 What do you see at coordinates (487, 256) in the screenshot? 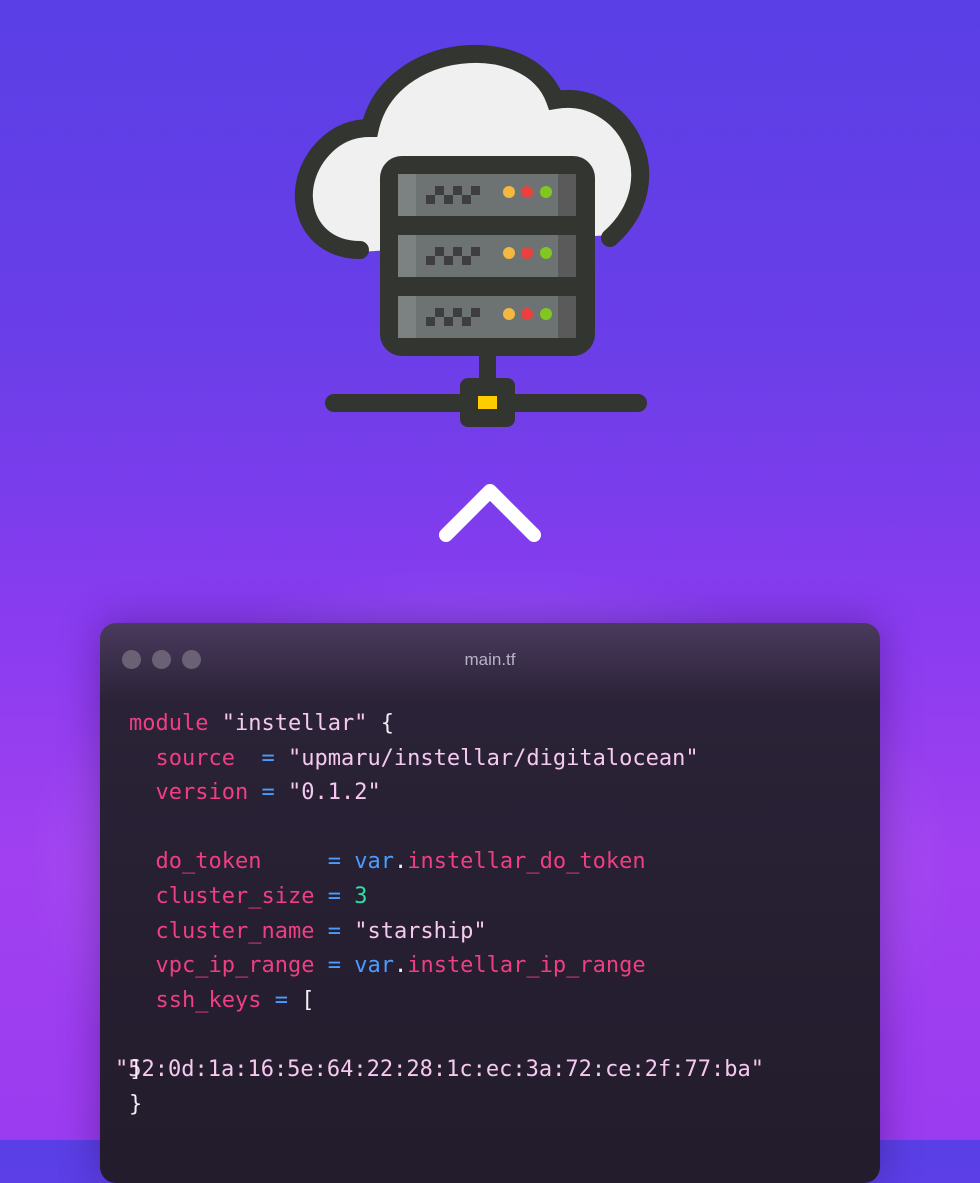
I see `server-units` at bounding box center [487, 256].